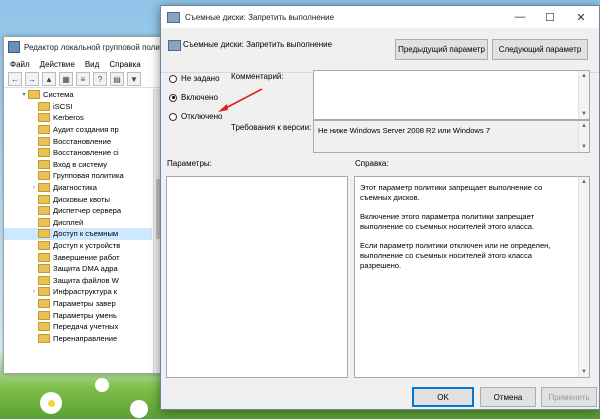 The height and width of the screenshot is (419, 600). I want to click on tree-item-label: Завершение работ, so click(86, 257).